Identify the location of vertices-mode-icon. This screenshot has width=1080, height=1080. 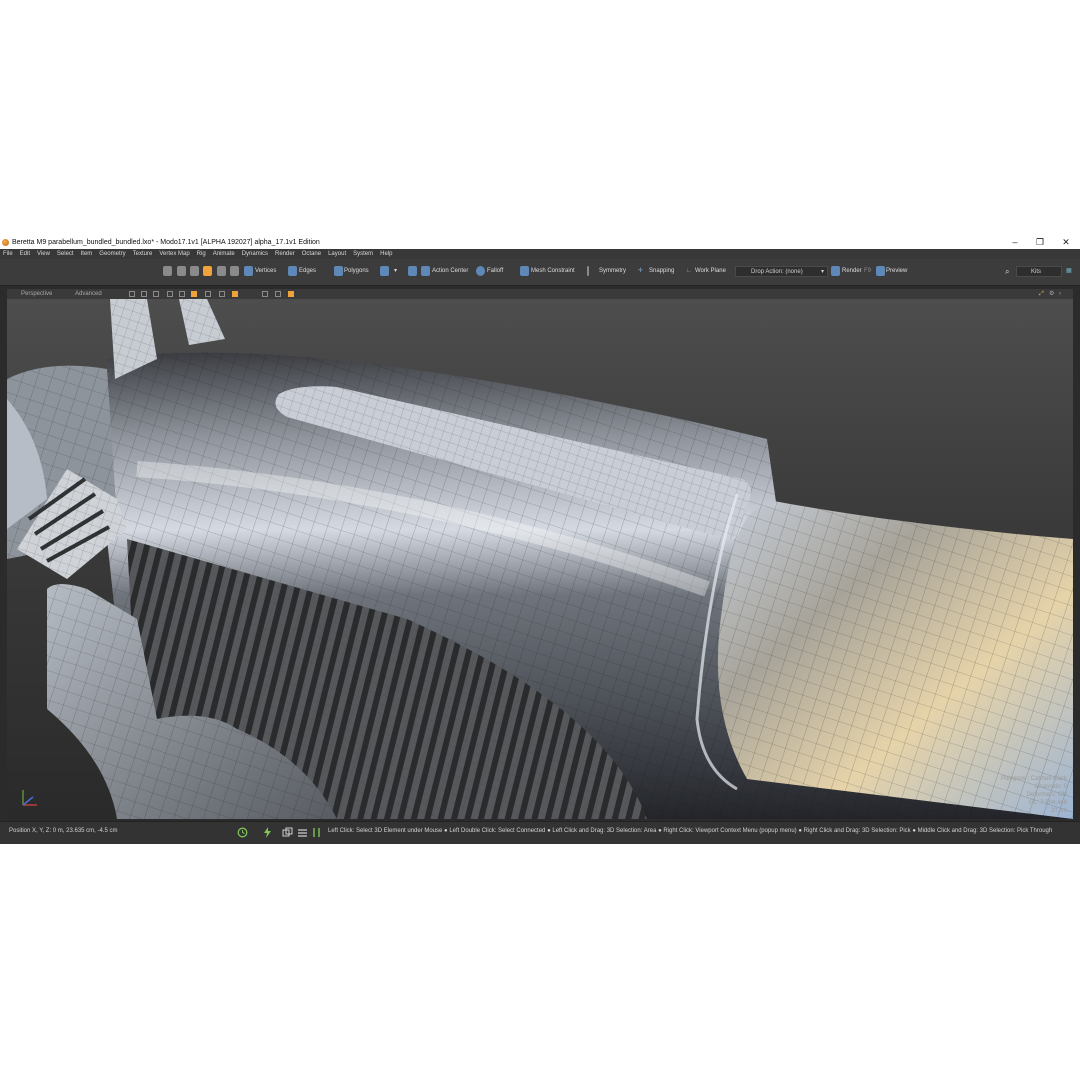
(248, 271).